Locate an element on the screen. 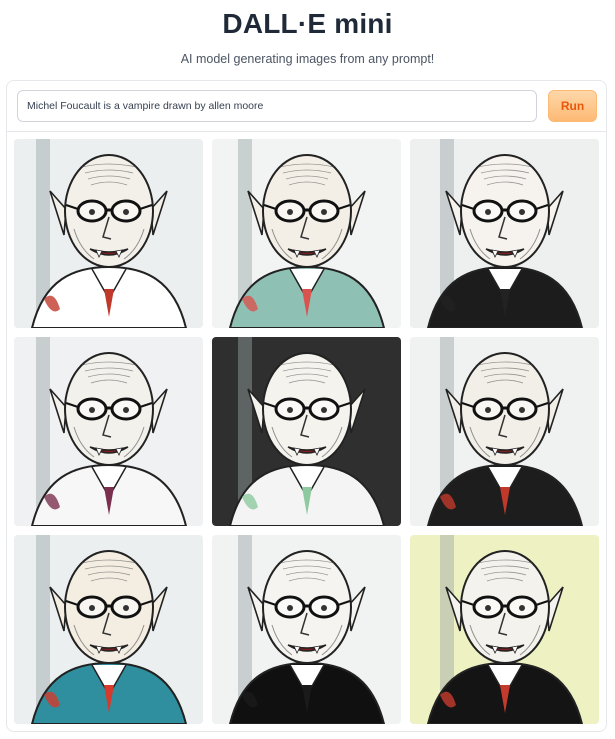  prompt-row: Run is located at coordinates (306, 106).